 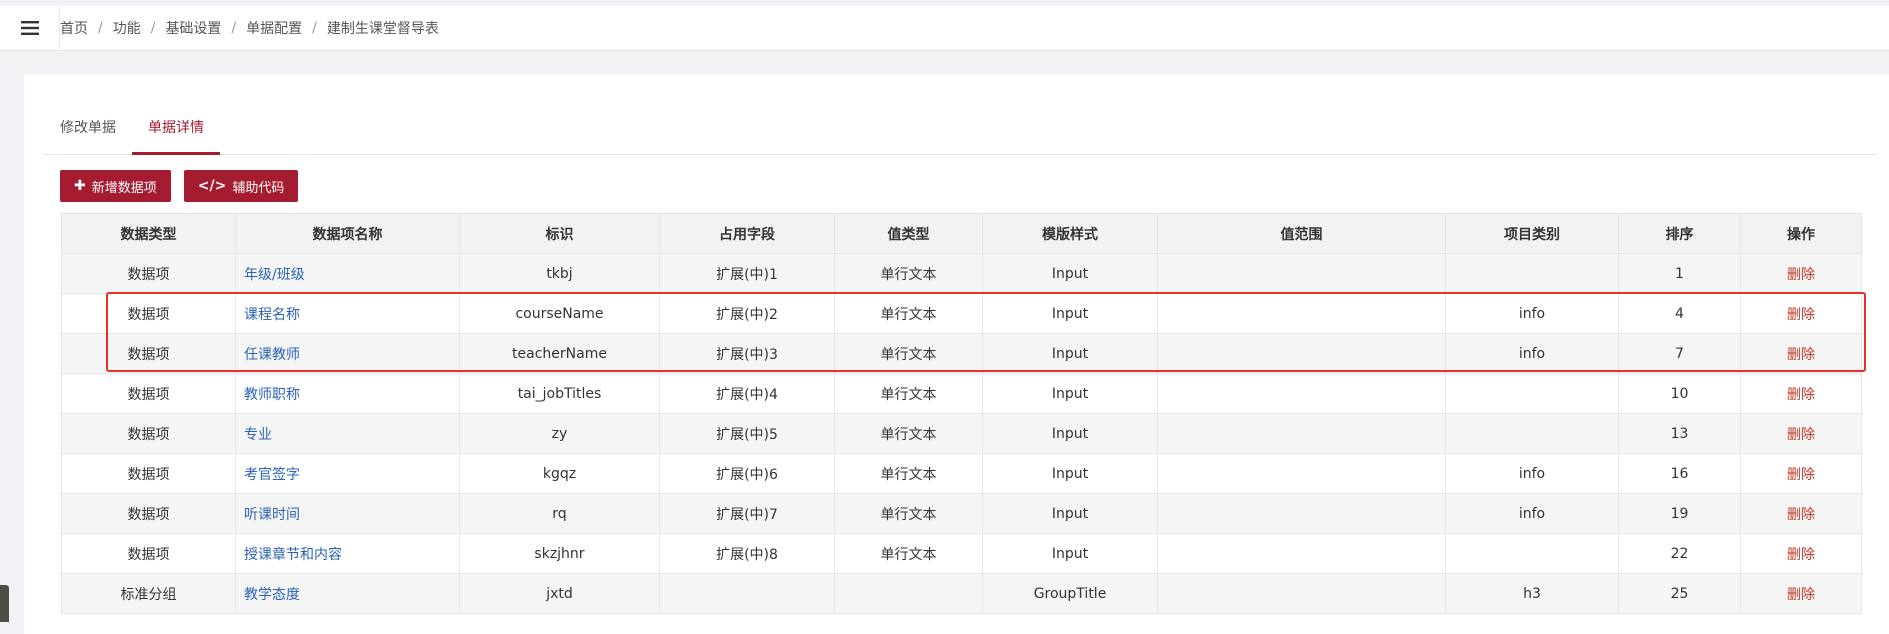 What do you see at coordinates (176, 129) in the screenshot?
I see `tab-form-detail: 单据详情` at bounding box center [176, 129].